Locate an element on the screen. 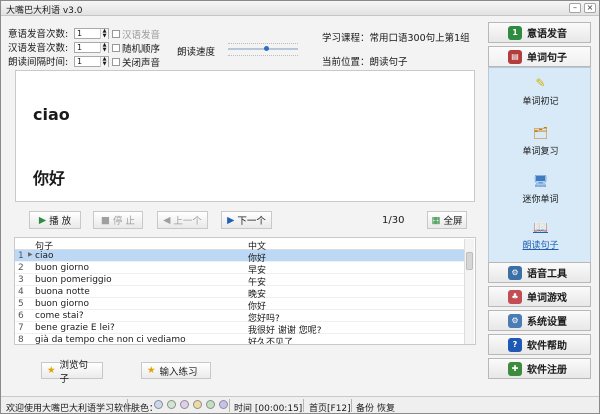 Image resolution: width=600 pixels, height=414 pixels. table-row: 7 bene grazie E lei? 我很好 谢谢 您呢? is located at coordinates (240, 329).